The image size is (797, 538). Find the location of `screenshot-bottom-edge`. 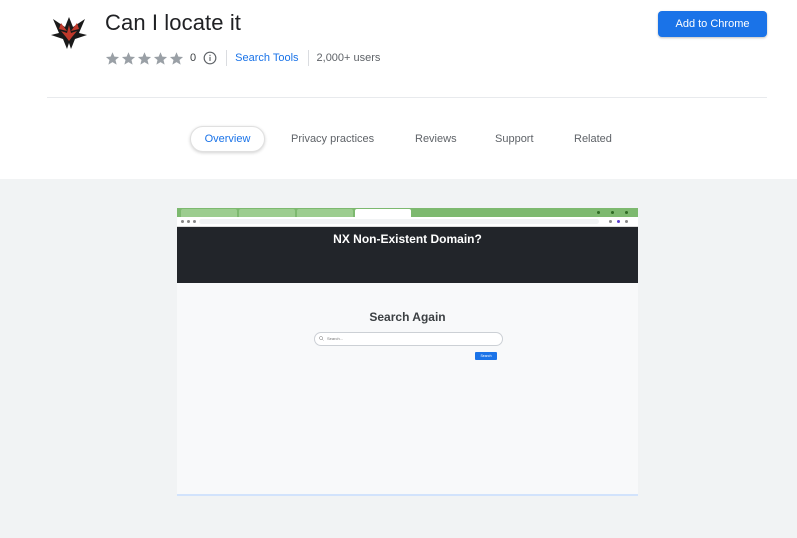

screenshot-bottom-edge is located at coordinates (407, 495).